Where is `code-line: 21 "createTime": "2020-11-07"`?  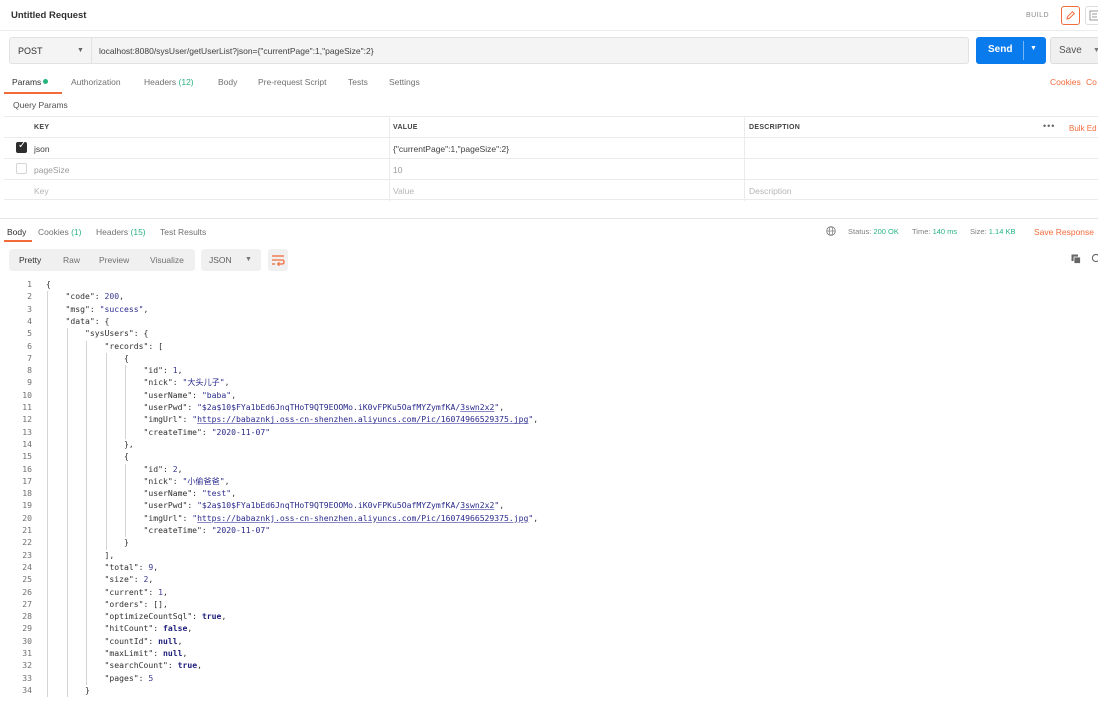 code-line: 21 "createTime": "2020-11-07" is located at coordinates (549, 531).